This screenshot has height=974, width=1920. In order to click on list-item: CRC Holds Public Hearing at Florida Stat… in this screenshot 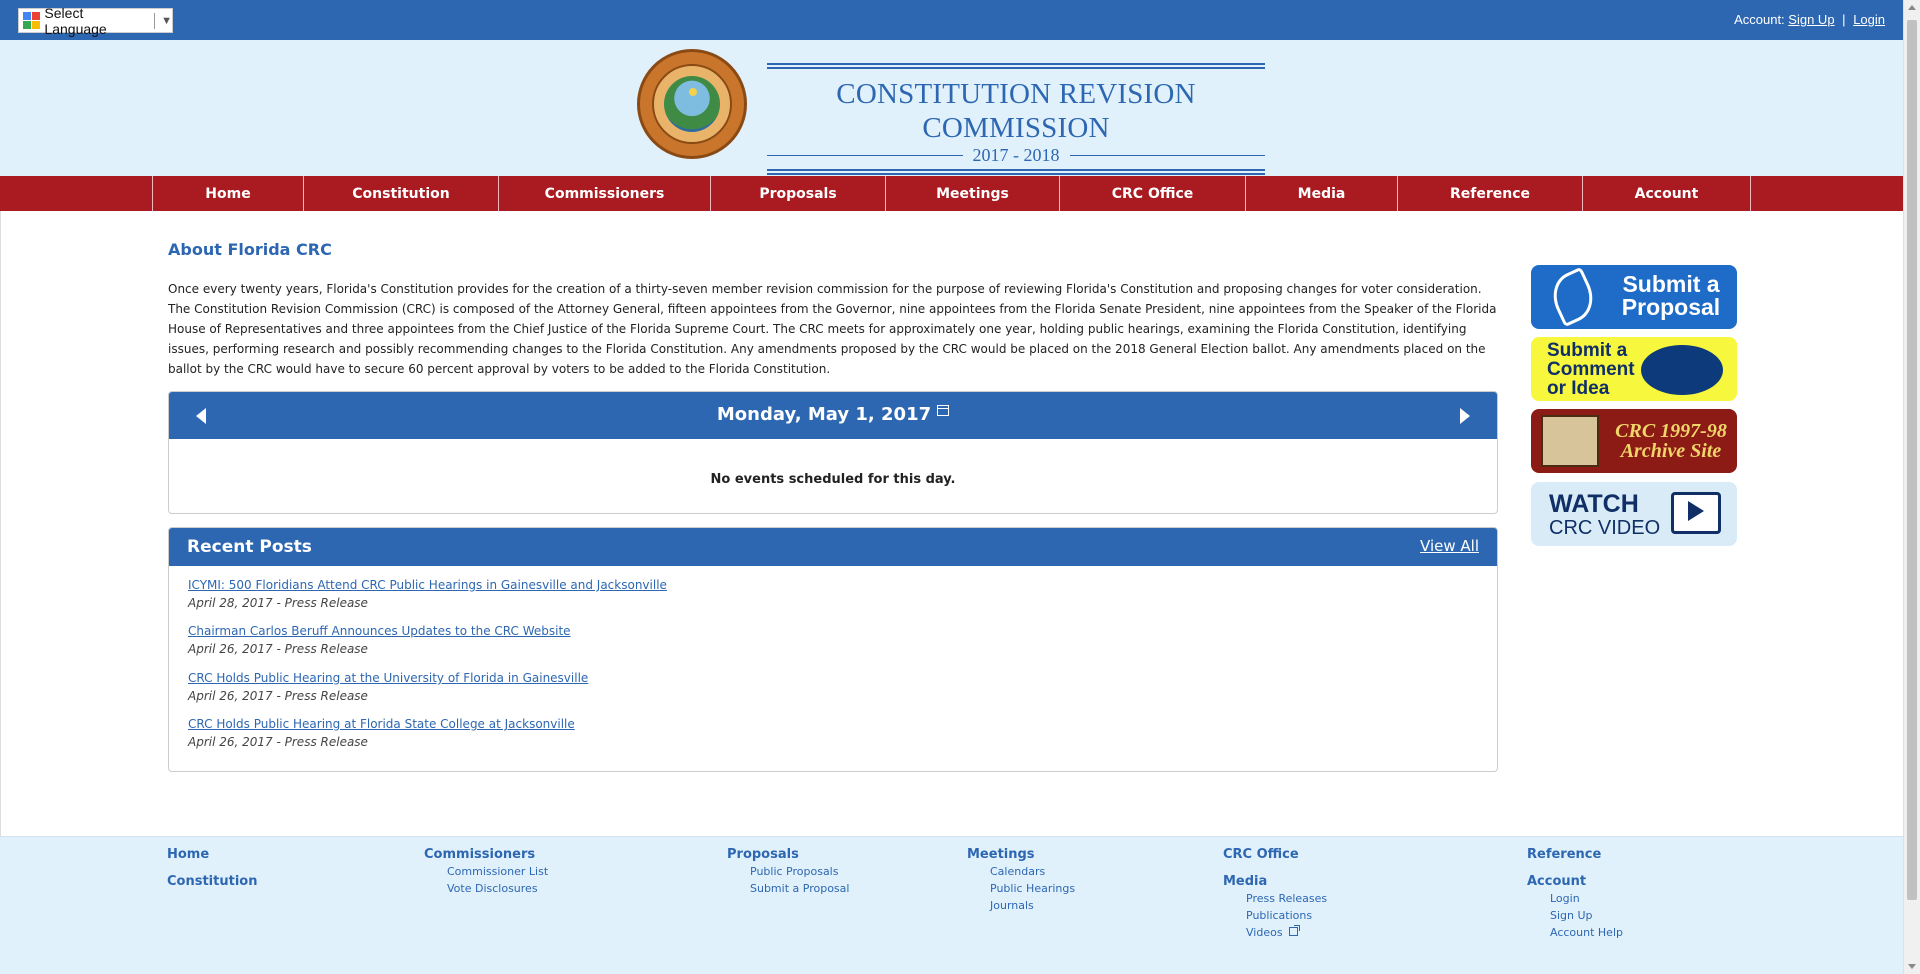, I will do `click(381, 733)`.